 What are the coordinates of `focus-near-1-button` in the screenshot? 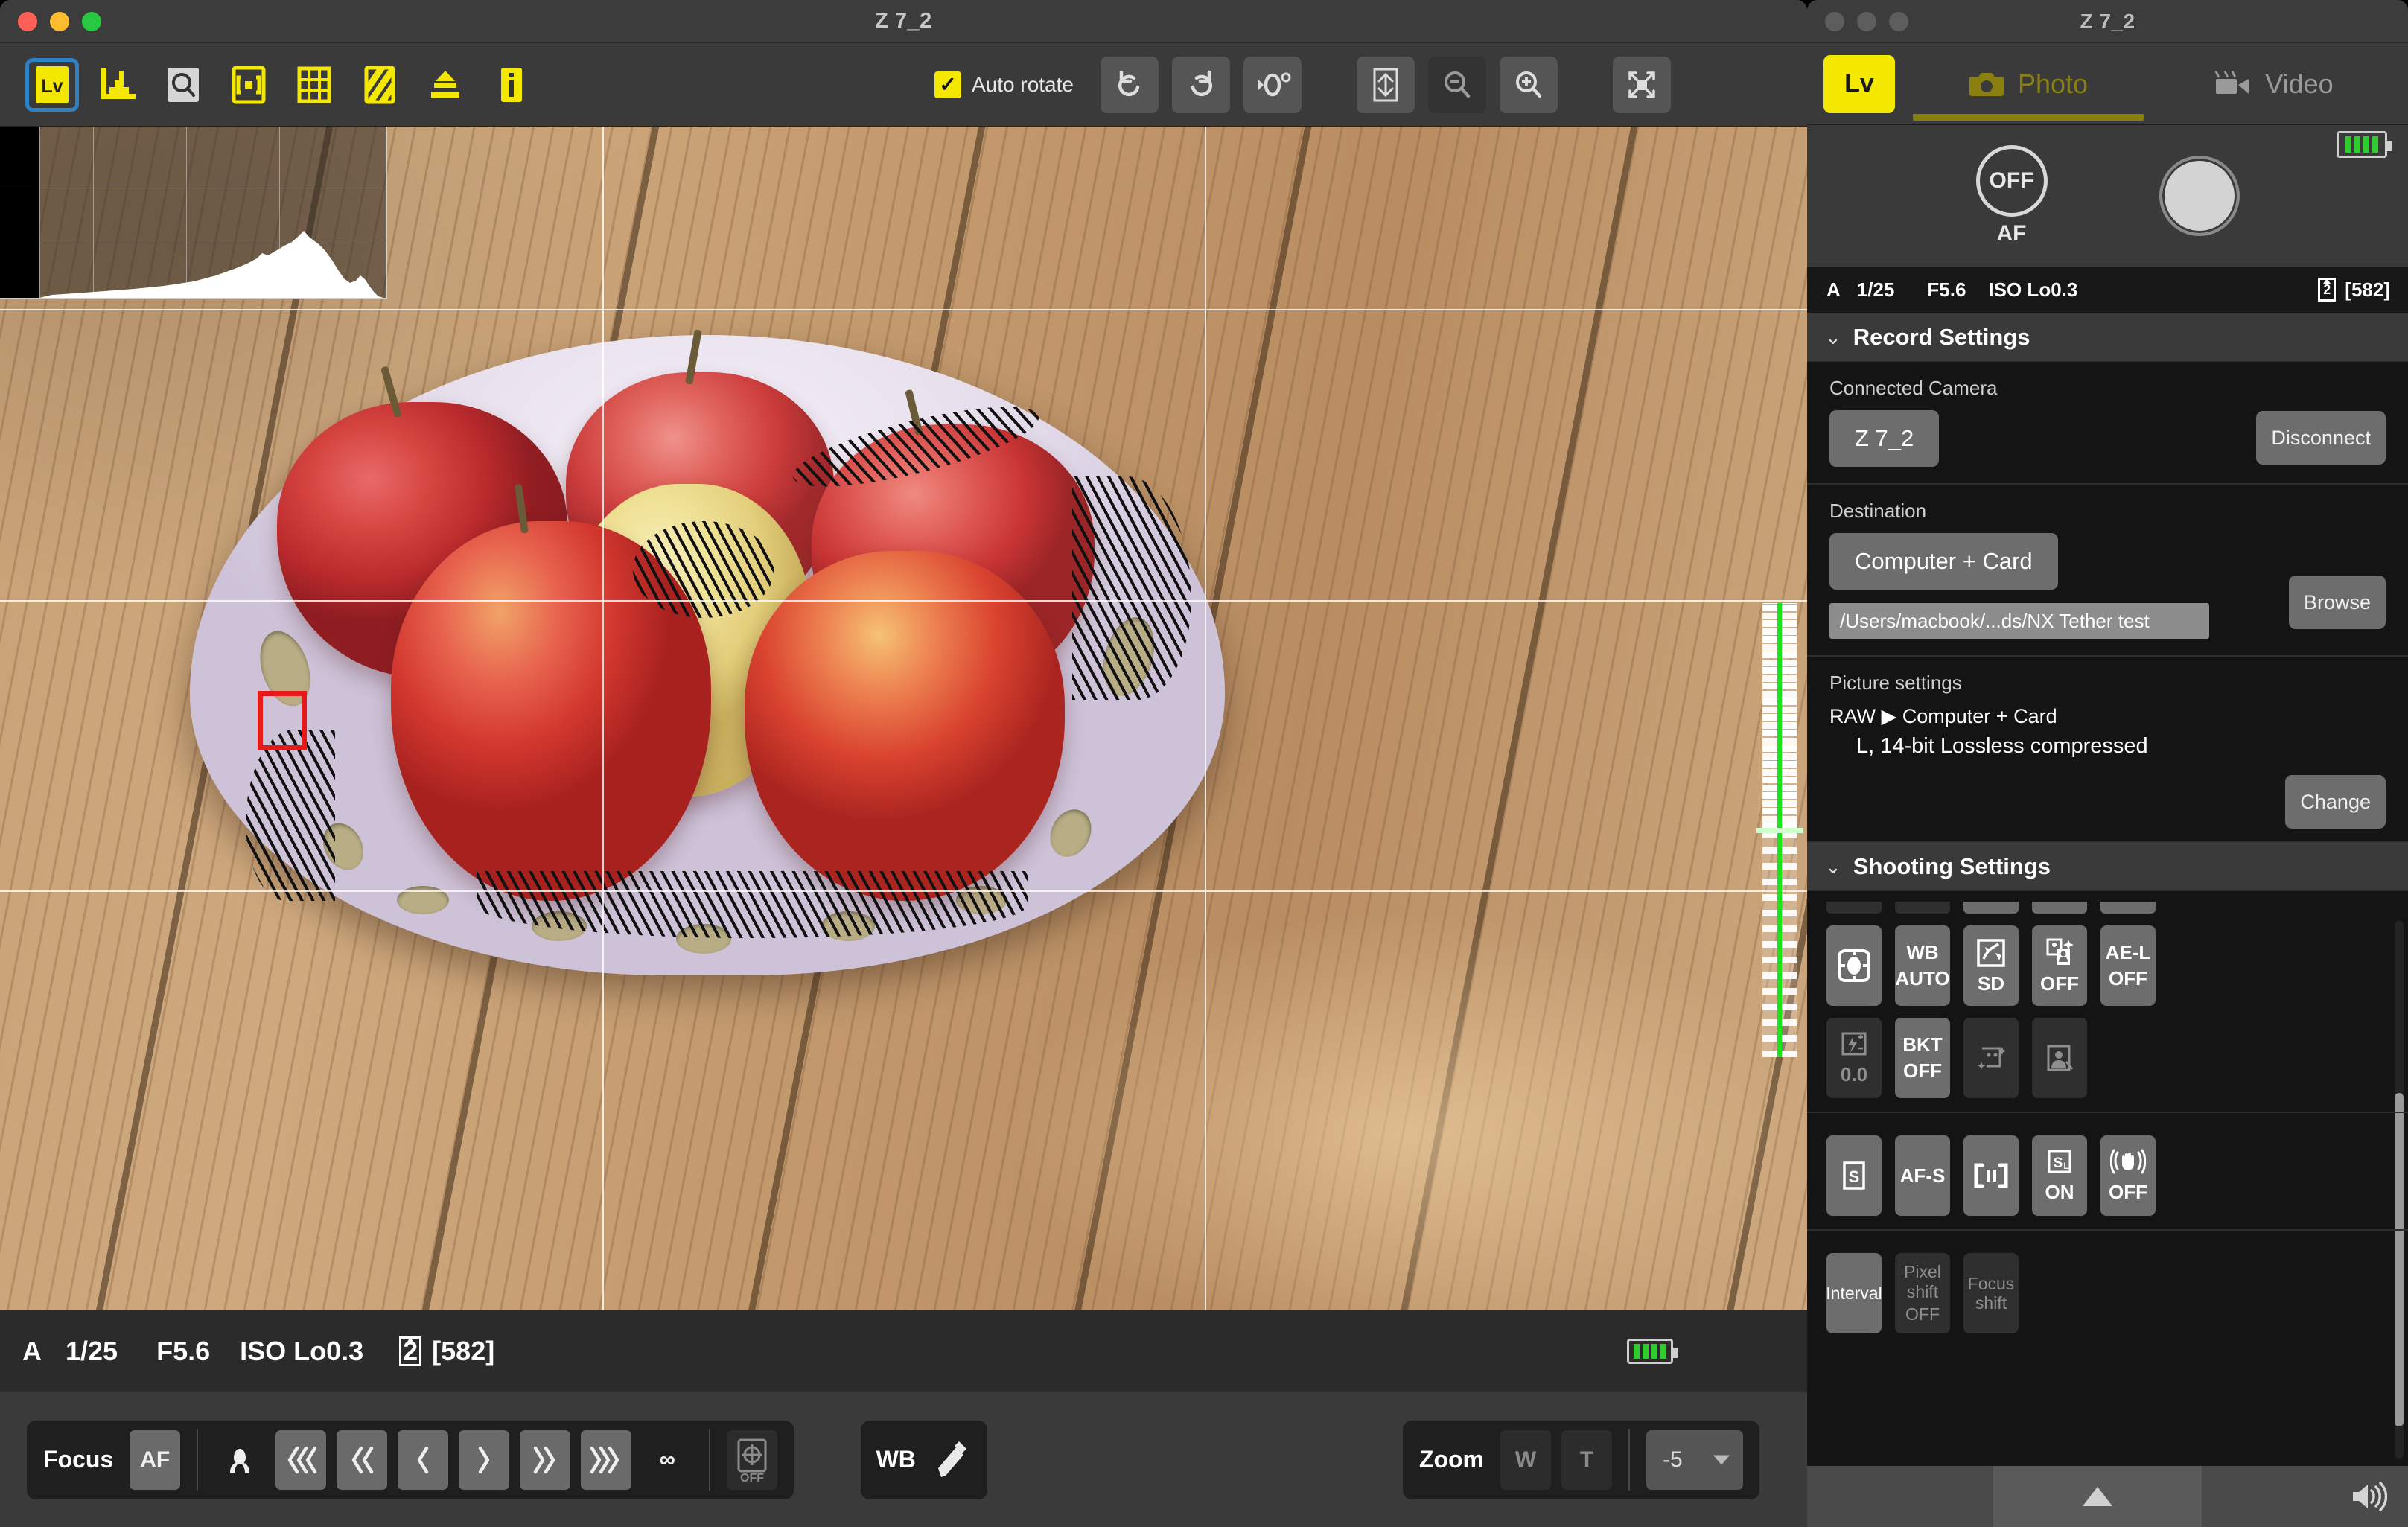 It's located at (484, 1460).